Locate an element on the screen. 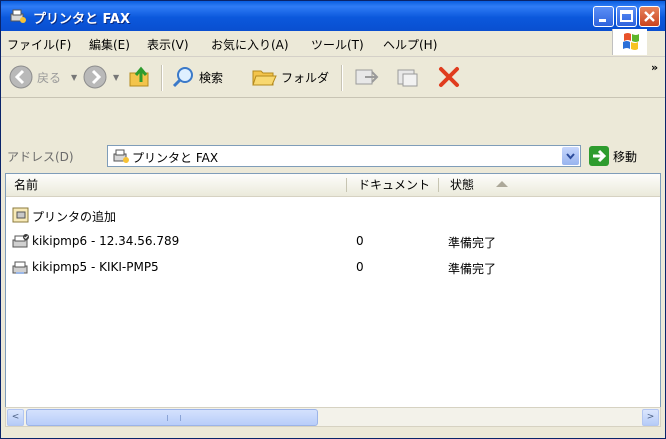 The width and height of the screenshot is (666, 439). address-bar: アドレス(D) プリンタと FAX 移動 is located at coordinates (333, 156).